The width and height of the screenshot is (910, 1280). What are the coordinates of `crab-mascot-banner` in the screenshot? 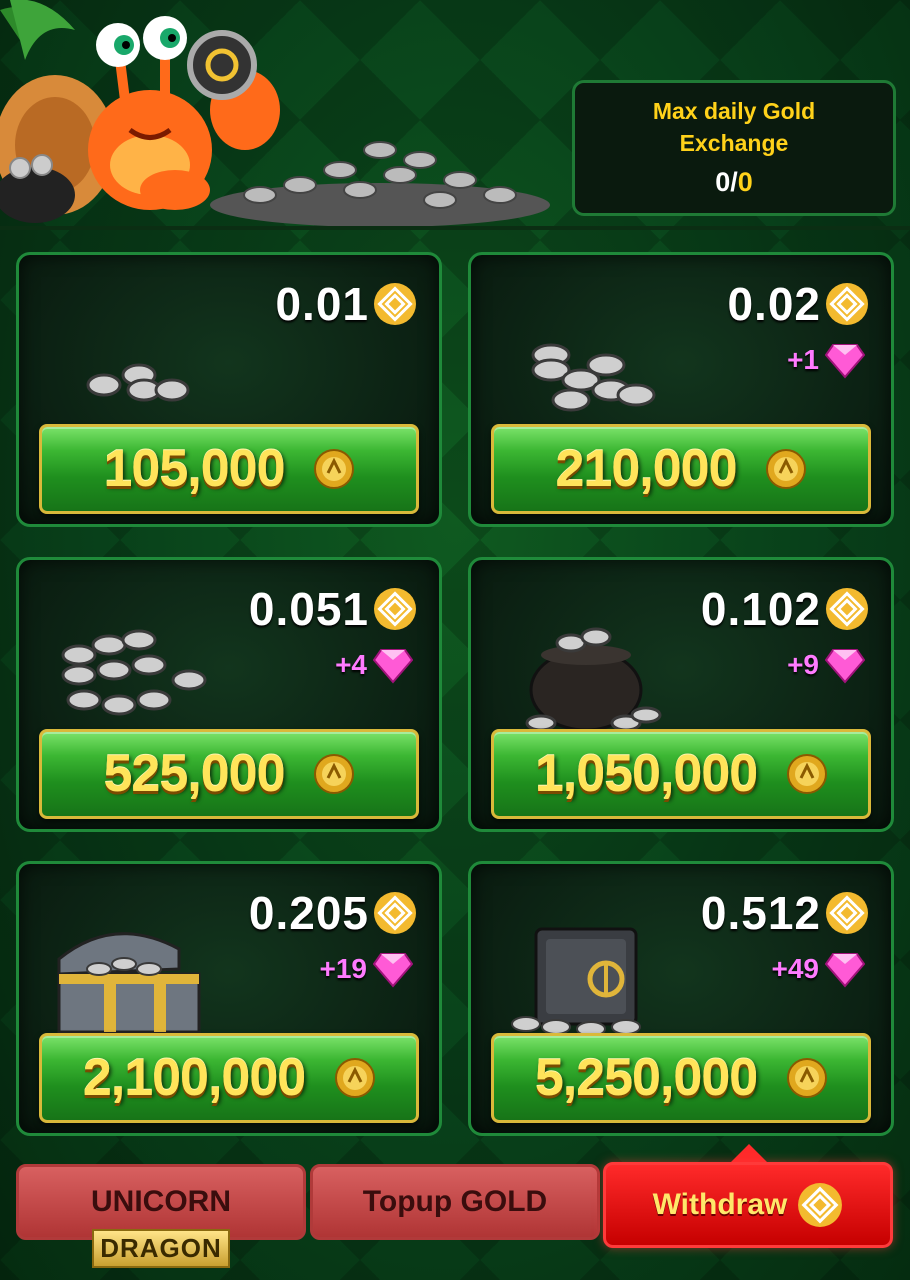 It's located at (275, 113).